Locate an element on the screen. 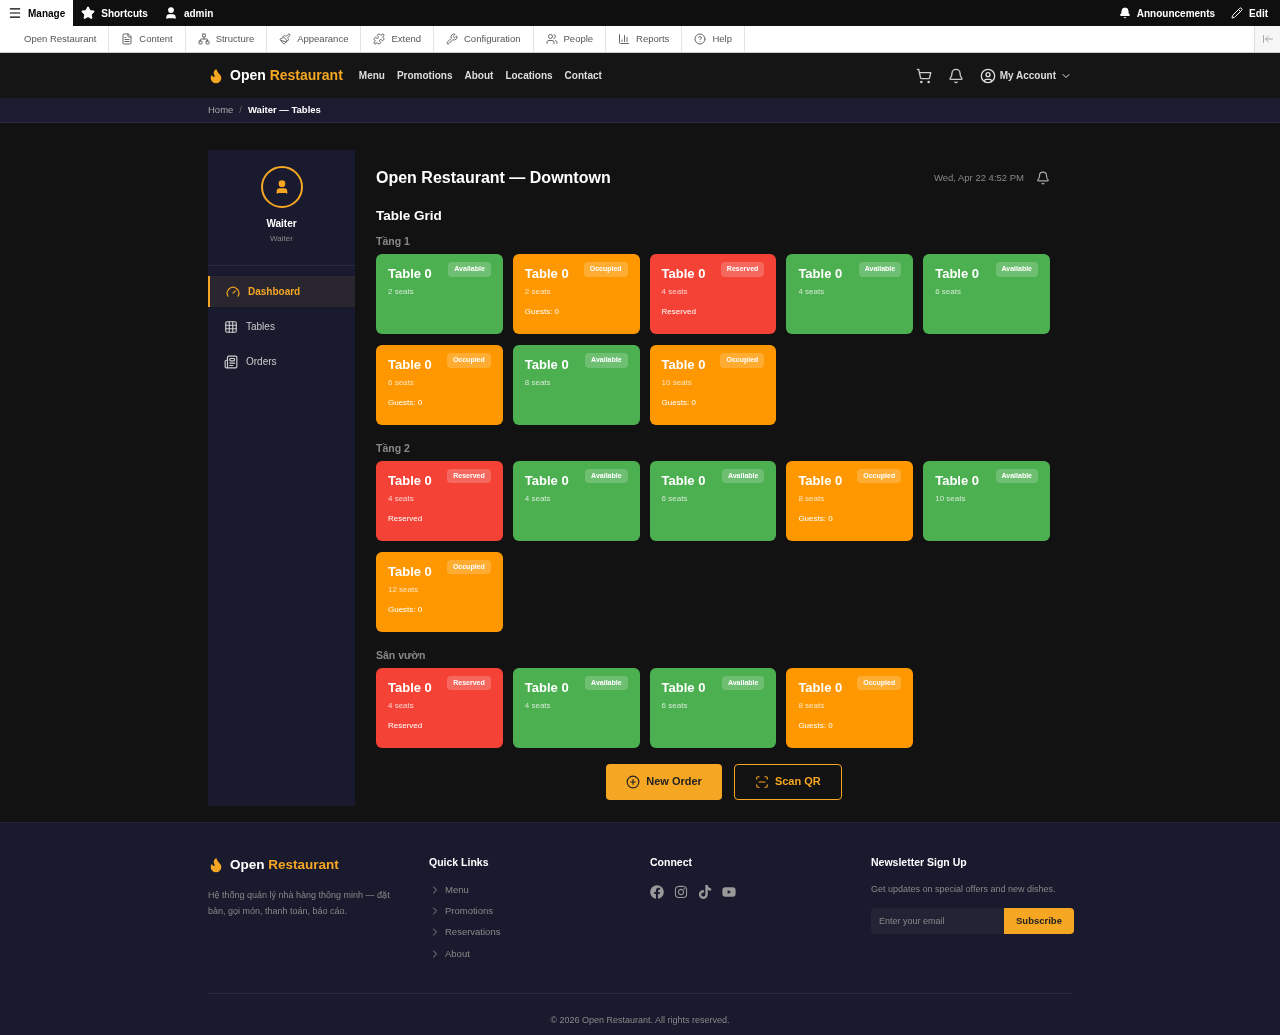  section-title: Table Grid is located at coordinates (409, 216).